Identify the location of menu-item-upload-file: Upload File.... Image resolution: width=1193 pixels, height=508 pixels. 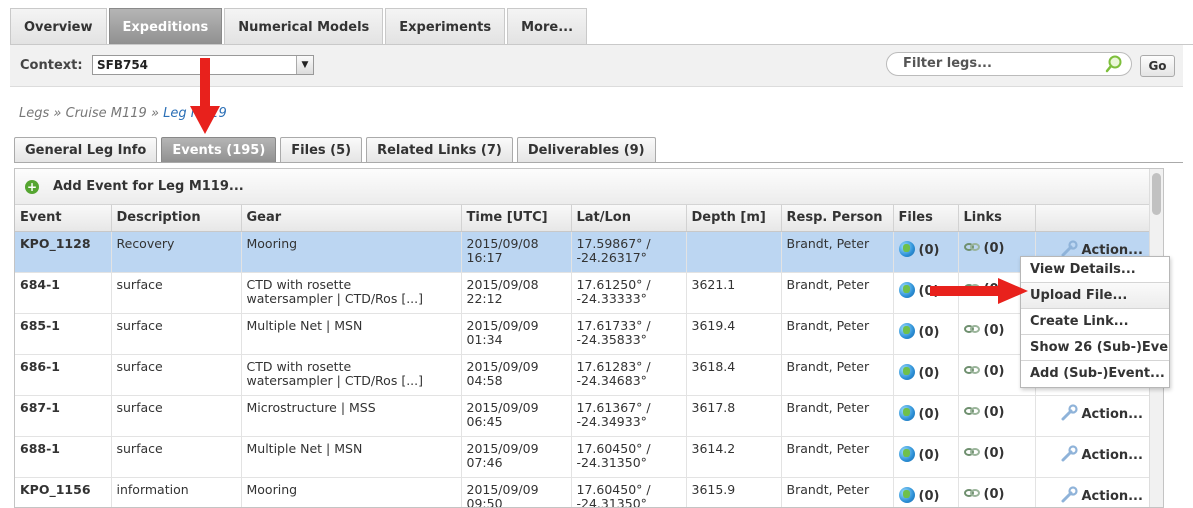
(1095, 296).